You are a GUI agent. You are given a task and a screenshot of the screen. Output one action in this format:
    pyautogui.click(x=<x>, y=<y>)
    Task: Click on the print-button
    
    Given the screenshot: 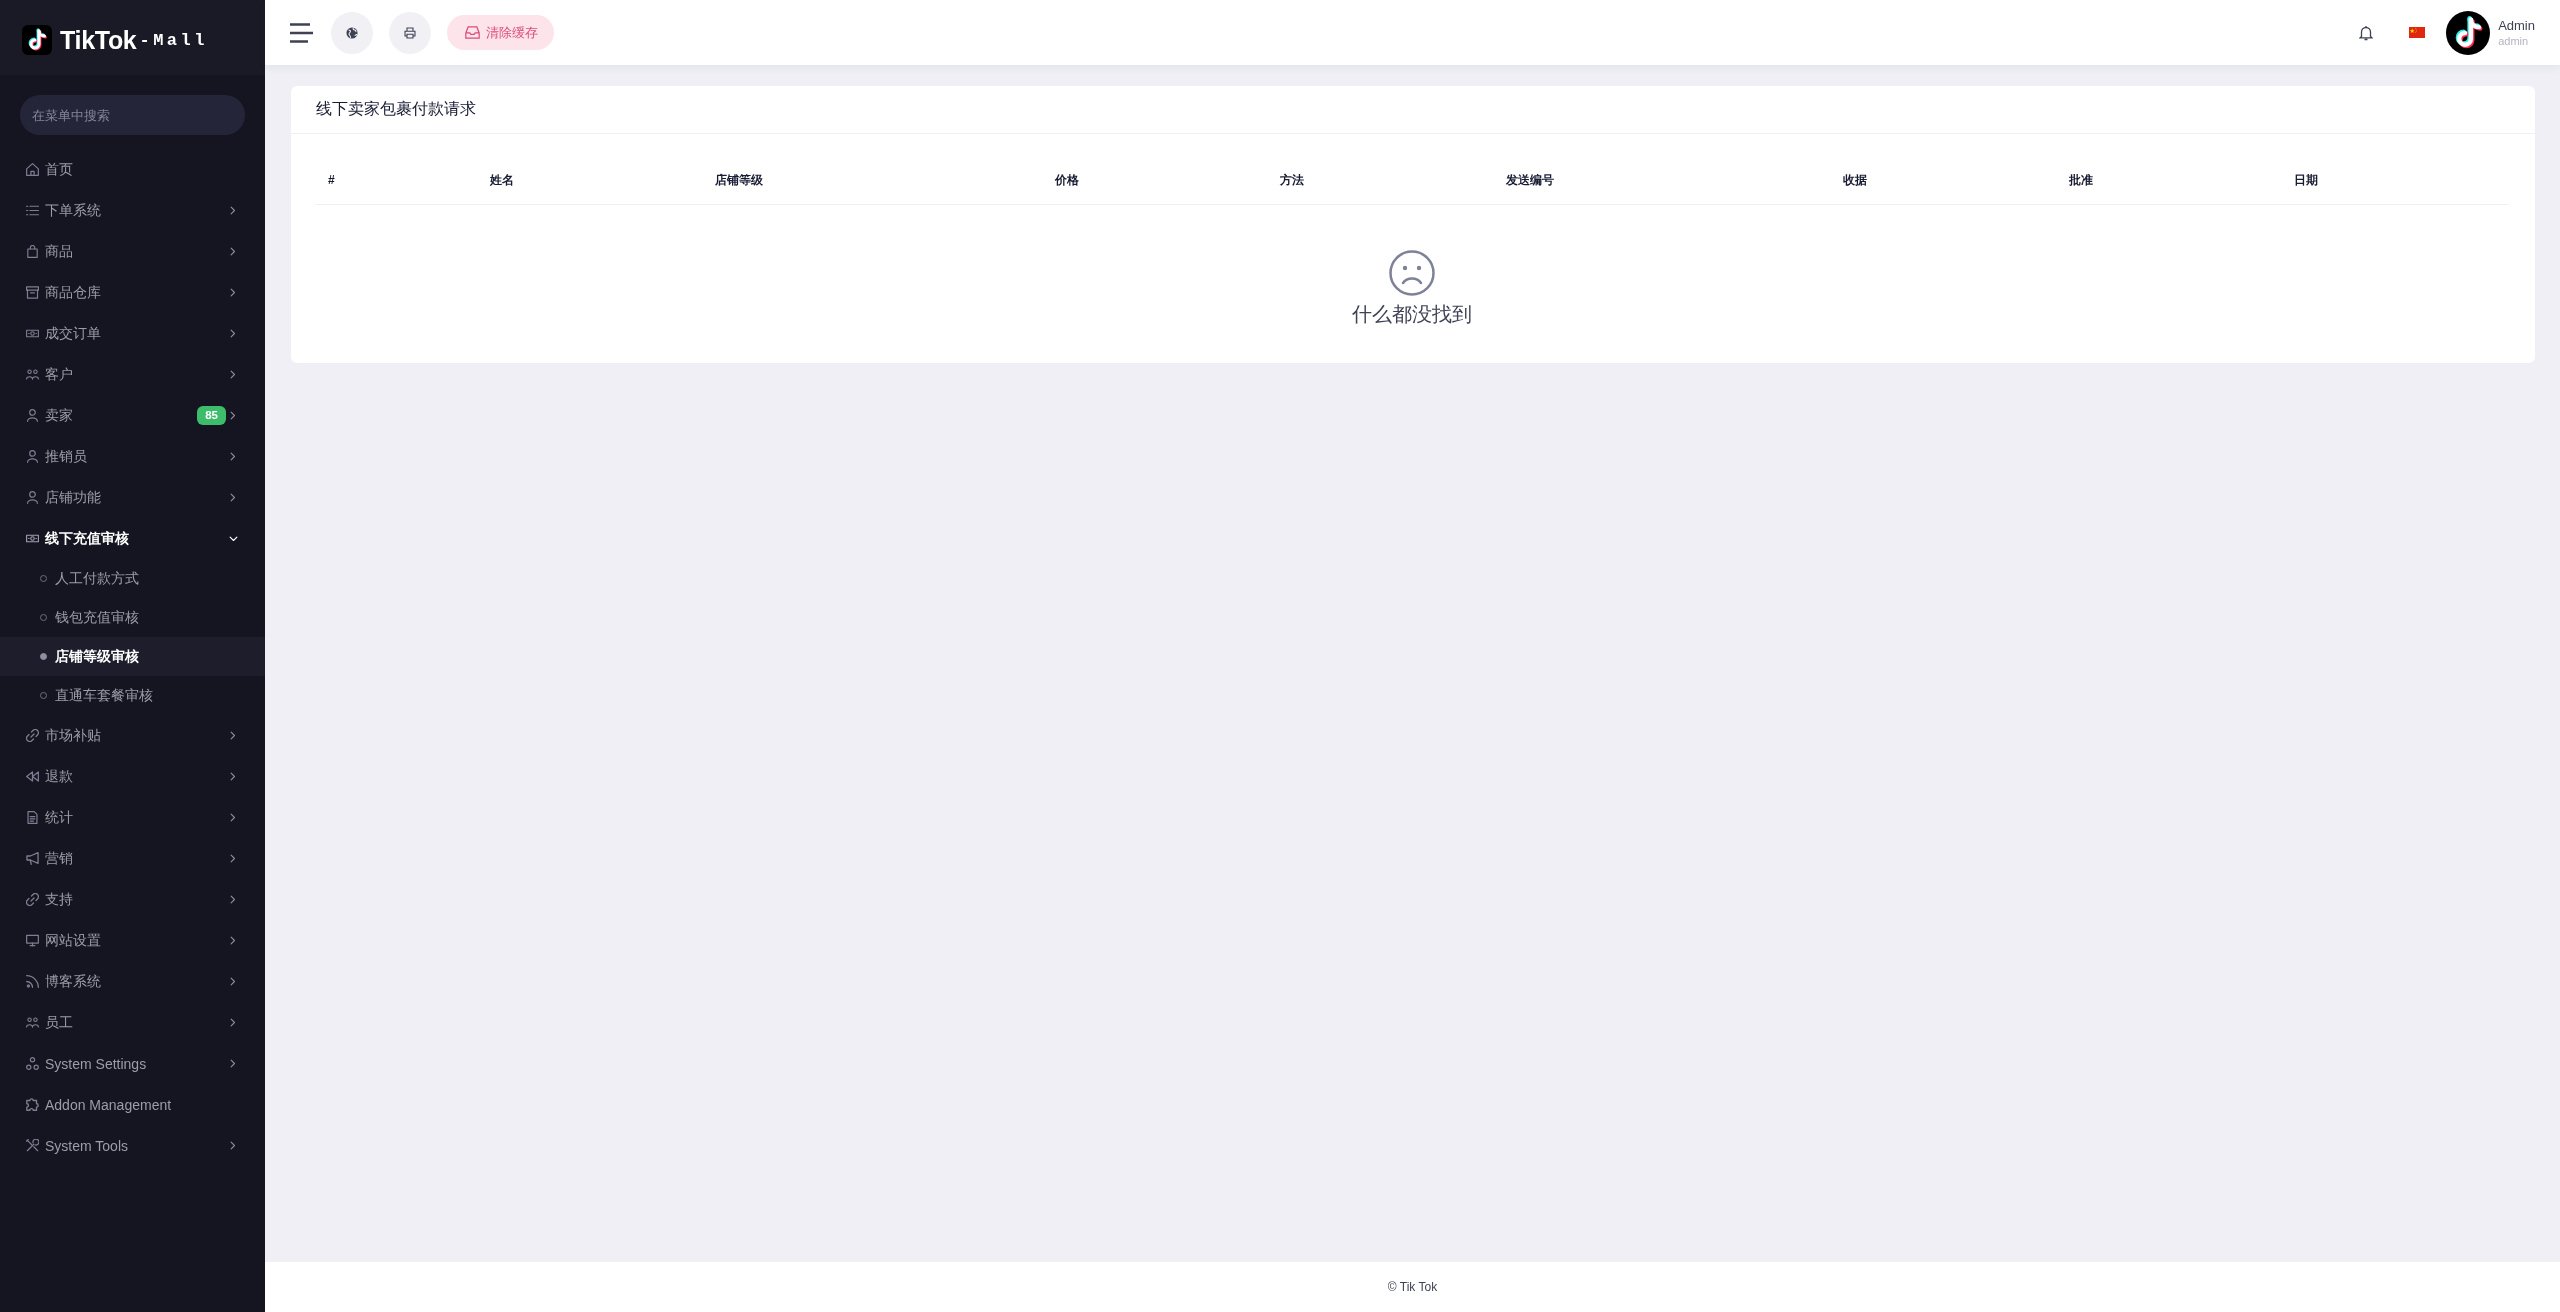 What is the action you would take?
    pyautogui.click(x=410, y=32)
    